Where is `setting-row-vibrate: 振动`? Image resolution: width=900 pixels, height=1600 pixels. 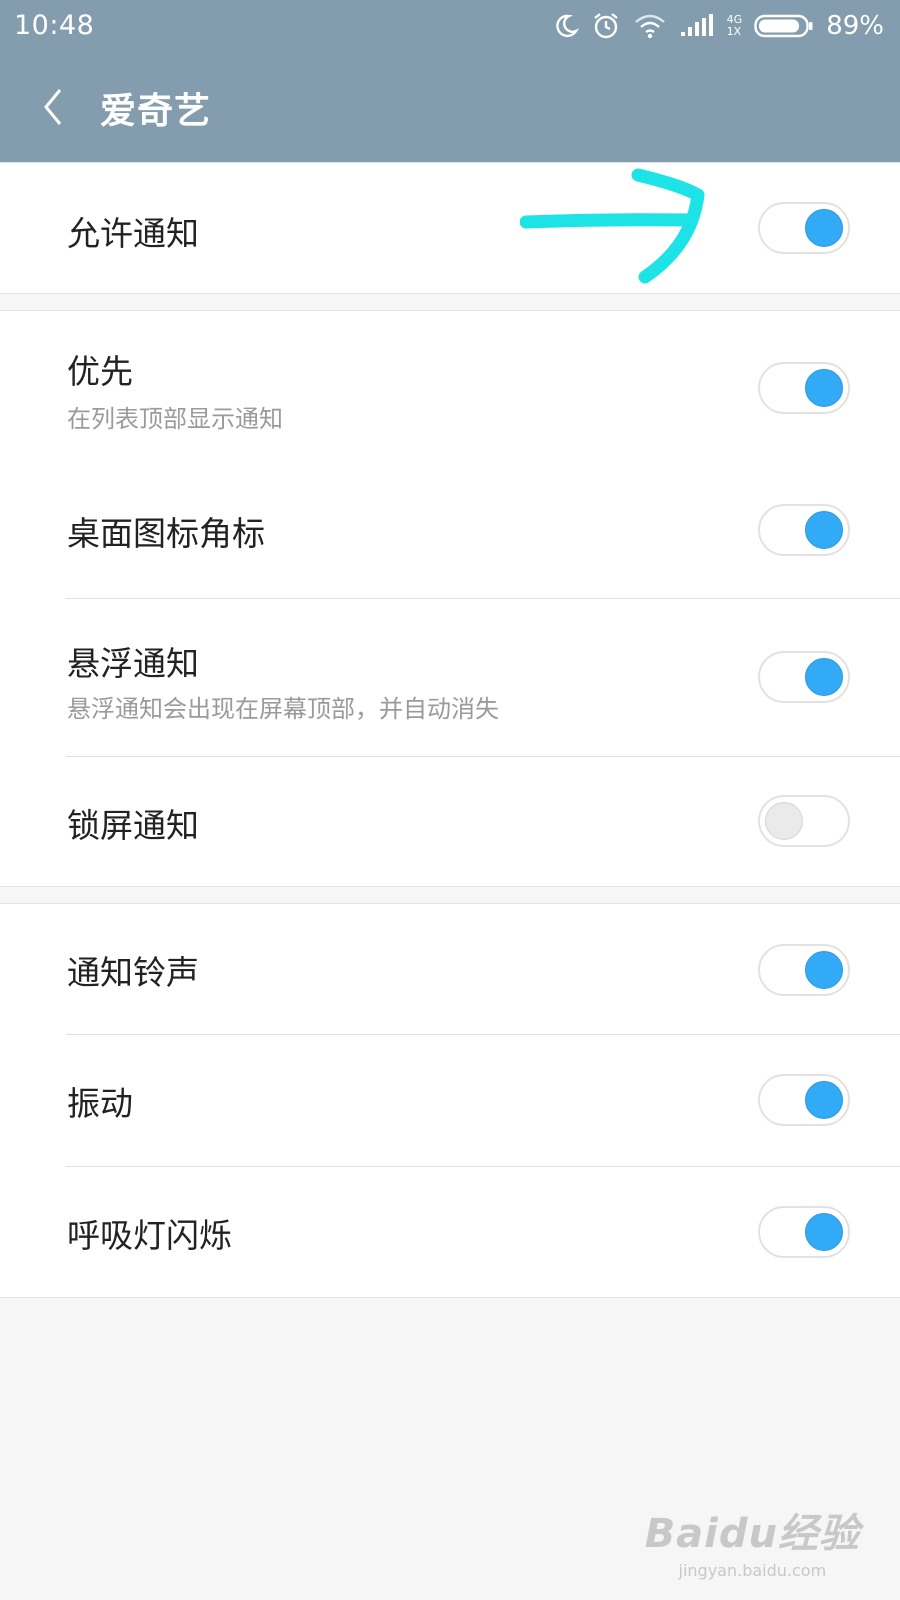 setting-row-vibrate: 振动 is located at coordinates (450, 1100).